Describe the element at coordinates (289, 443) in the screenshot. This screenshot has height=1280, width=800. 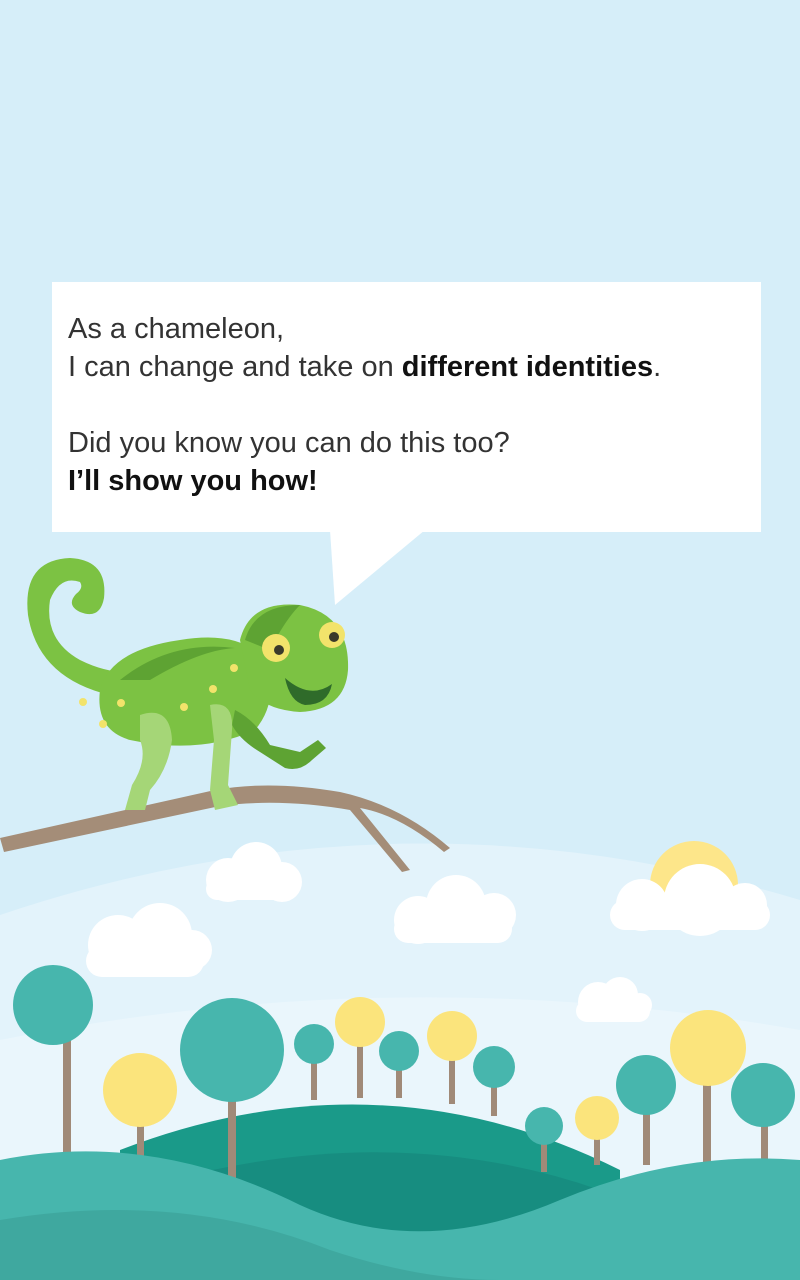
I see `speech-line-3-text: Did you know you can do this too?` at that location.